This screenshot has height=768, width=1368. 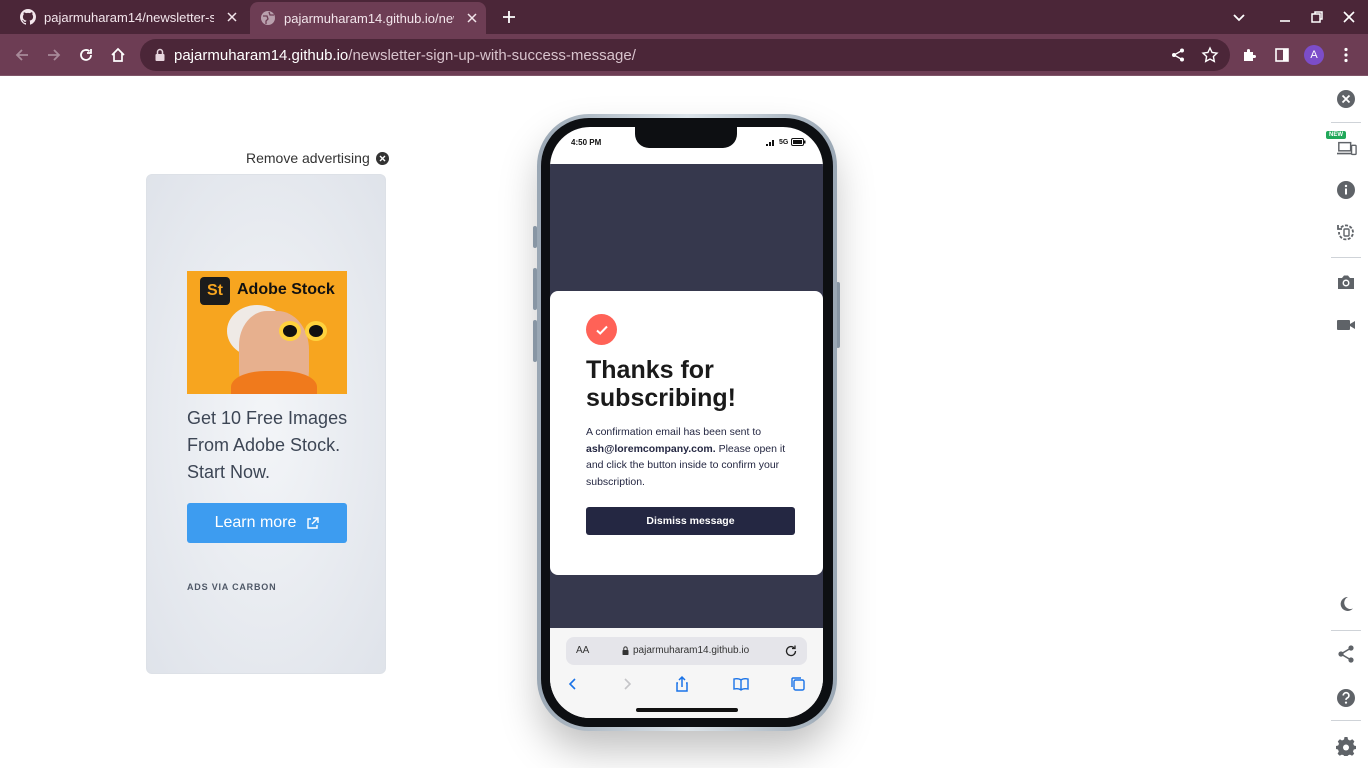 What do you see at coordinates (1346, 604) in the screenshot?
I see `moon-icon` at bounding box center [1346, 604].